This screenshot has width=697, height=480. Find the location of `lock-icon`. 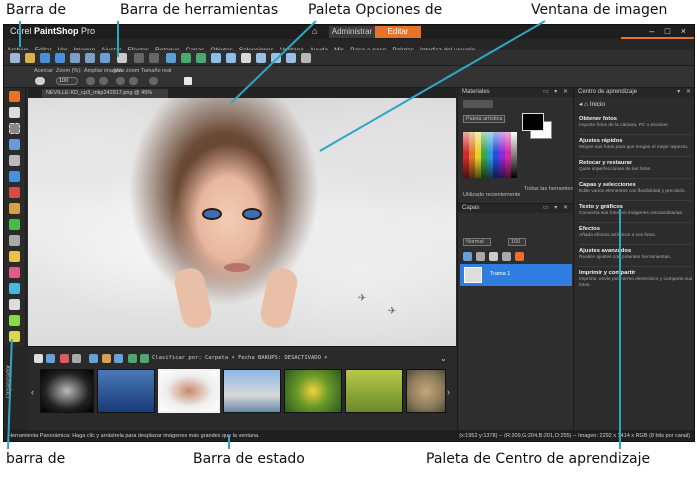

lock-icon is located at coordinates (519, 256).